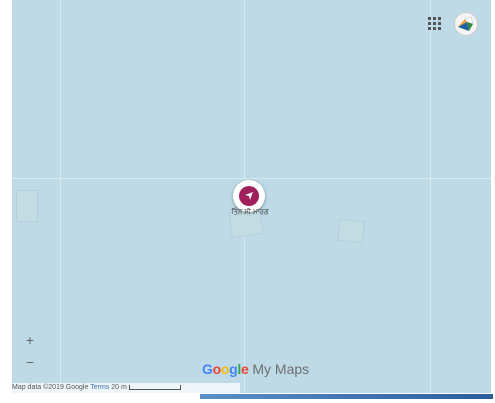 The image size is (495, 403). I want to click on zoom-out-button: −, so click(30, 362).